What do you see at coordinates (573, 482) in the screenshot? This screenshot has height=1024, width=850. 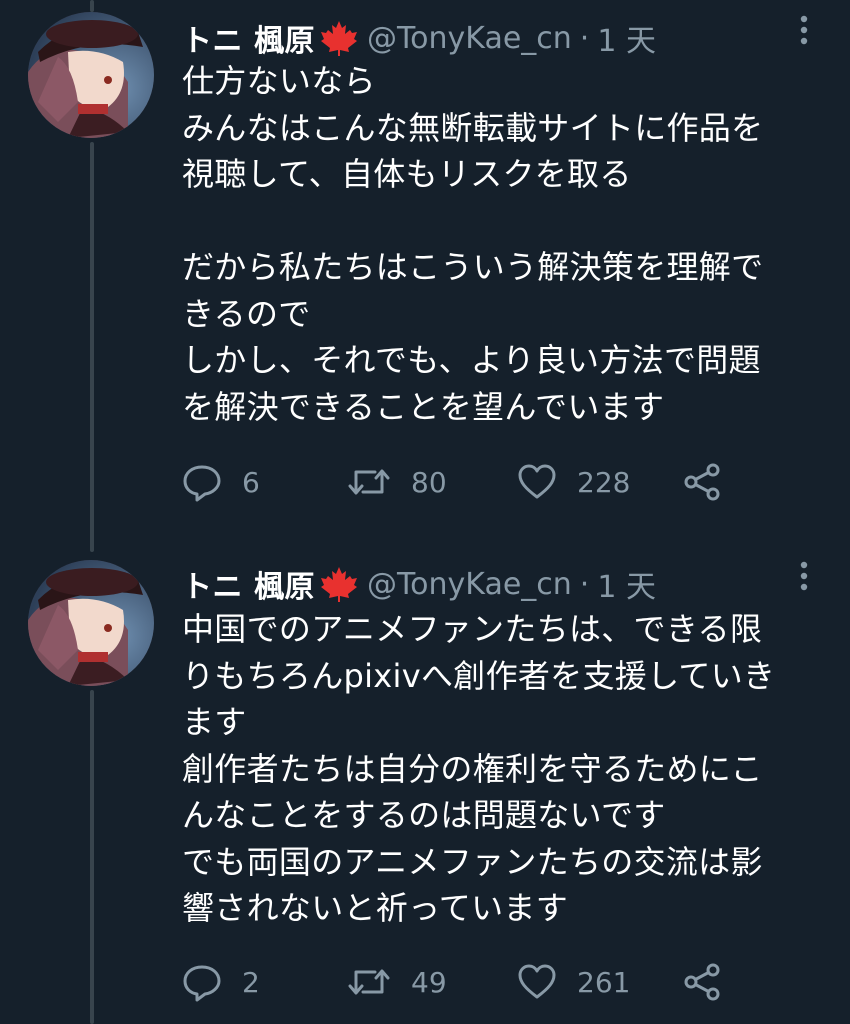 I see `like-button: 228` at bounding box center [573, 482].